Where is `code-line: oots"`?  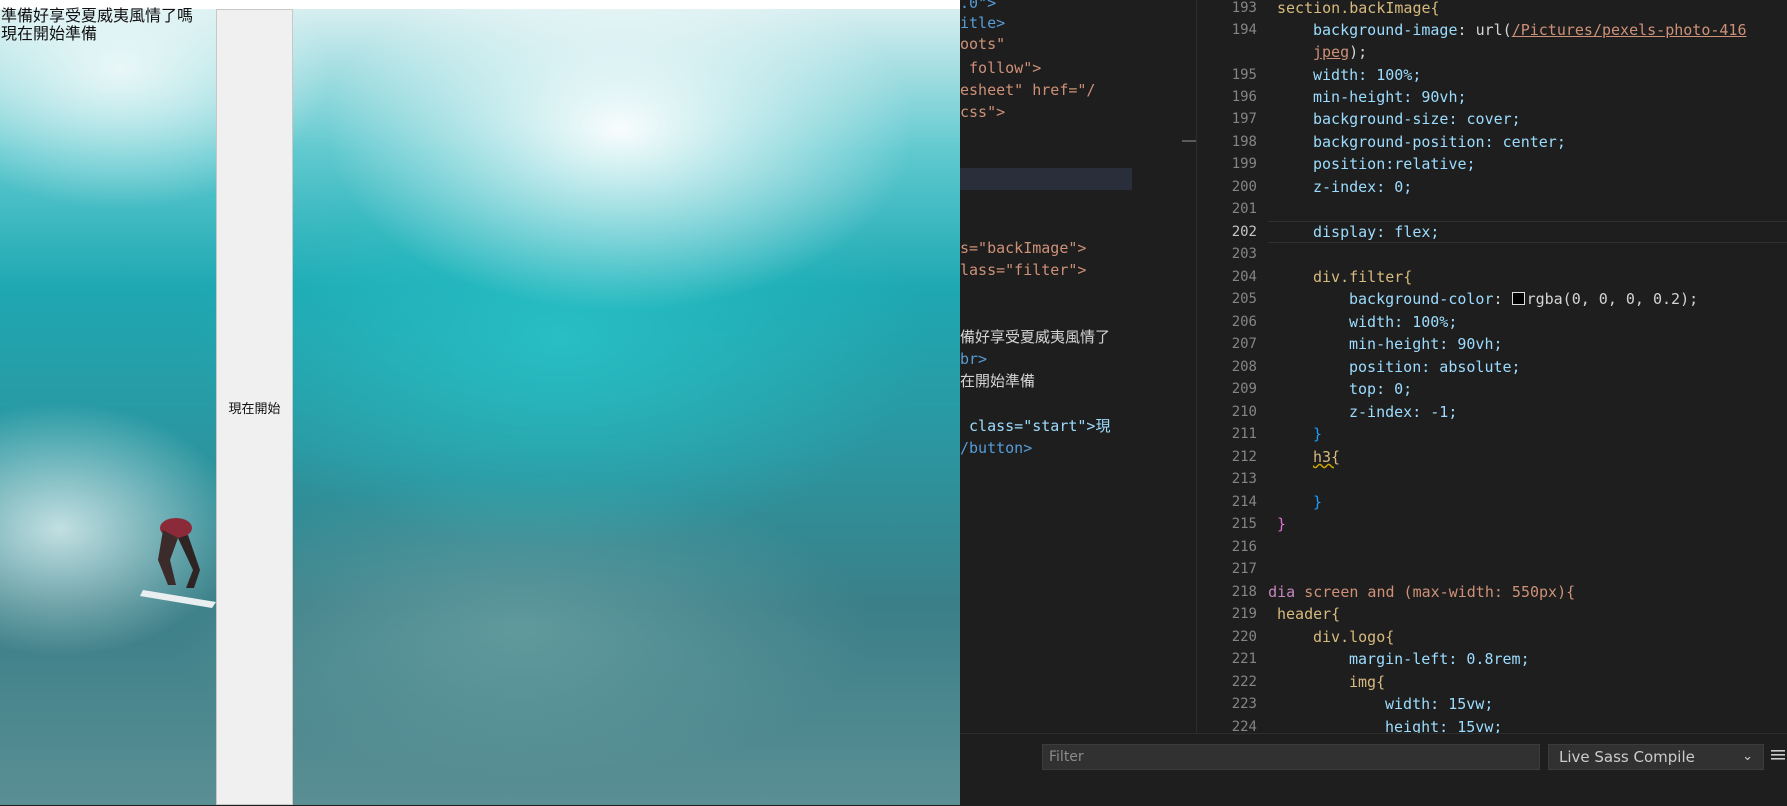
code-line: oots" is located at coordinates (983, 44).